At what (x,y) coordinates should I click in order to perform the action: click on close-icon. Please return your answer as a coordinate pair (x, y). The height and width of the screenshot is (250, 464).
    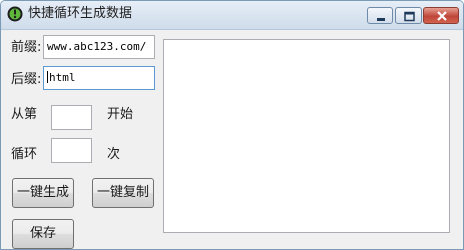
    Looking at the image, I should click on (442, 16).